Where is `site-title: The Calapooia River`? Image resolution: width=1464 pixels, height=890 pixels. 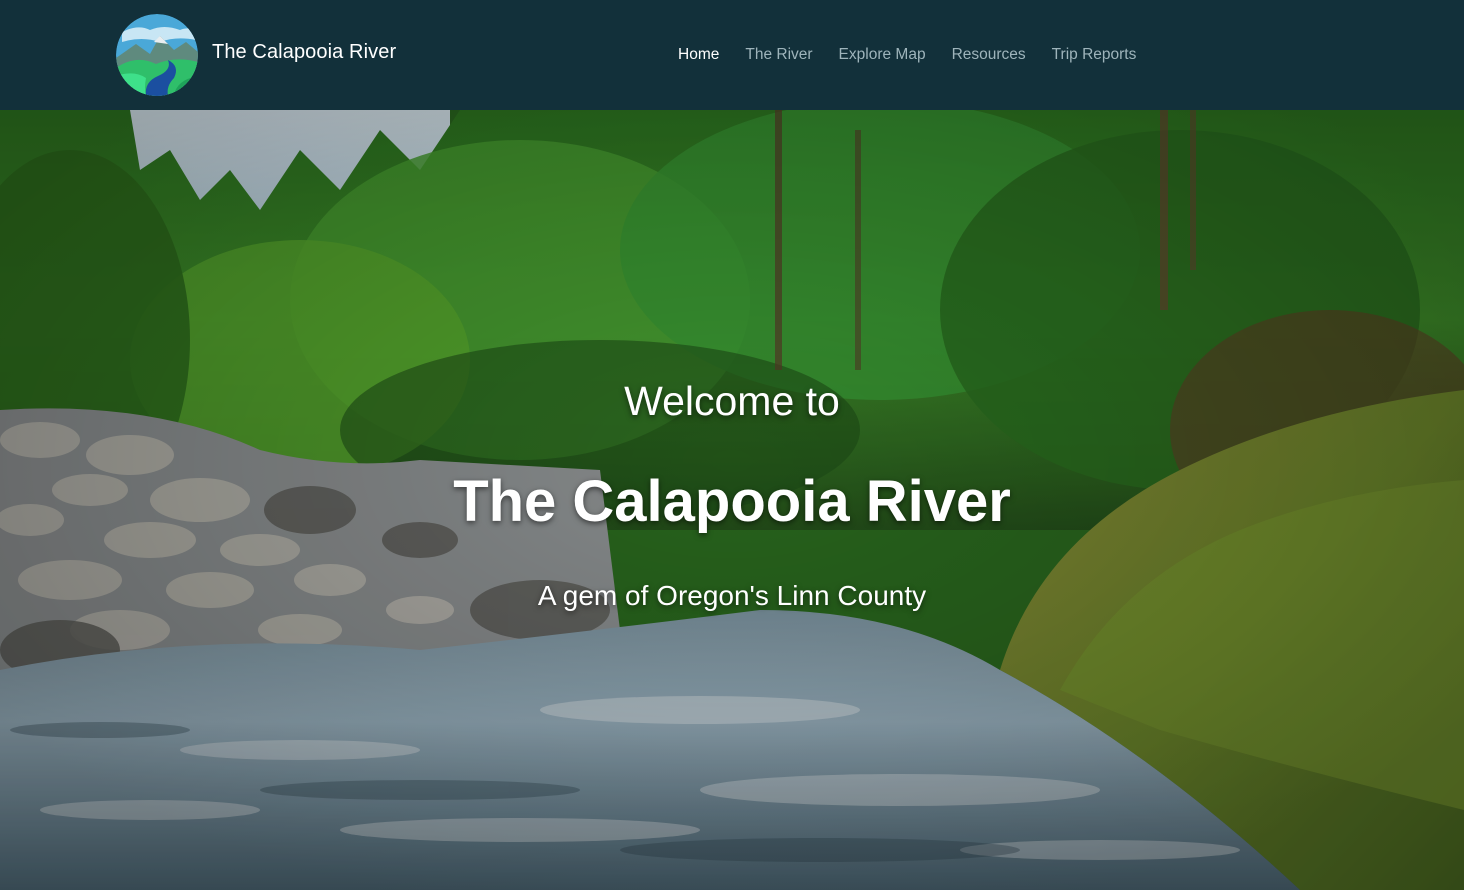
site-title: The Calapooia River is located at coordinates (304, 51).